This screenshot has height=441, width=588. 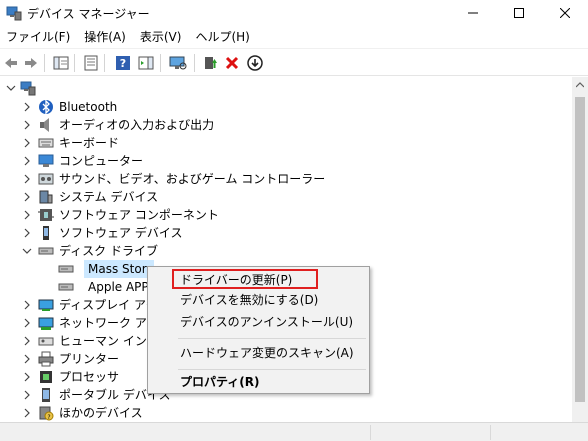 I want to click on disable-device-menu-item: デバイスを無効にする(D), so click(x=258, y=300).